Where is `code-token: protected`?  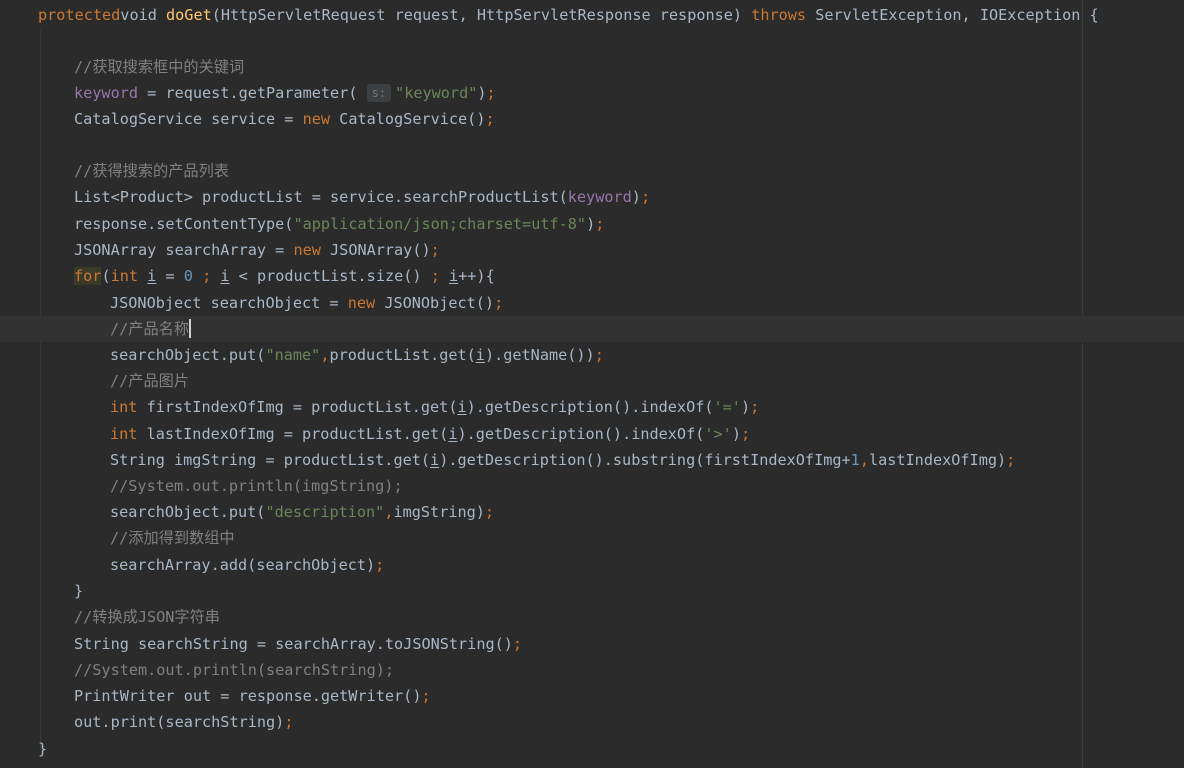 code-token: protected is located at coordinates (79, 15).